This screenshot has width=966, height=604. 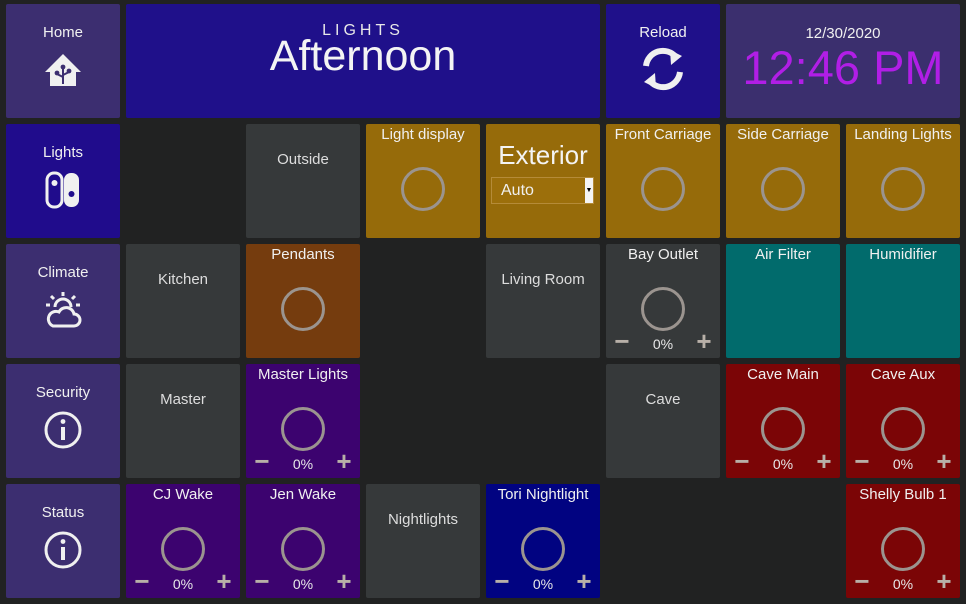 I want to click on side-carriage-toggle: Side Carriage, so click(x=783, y=181).